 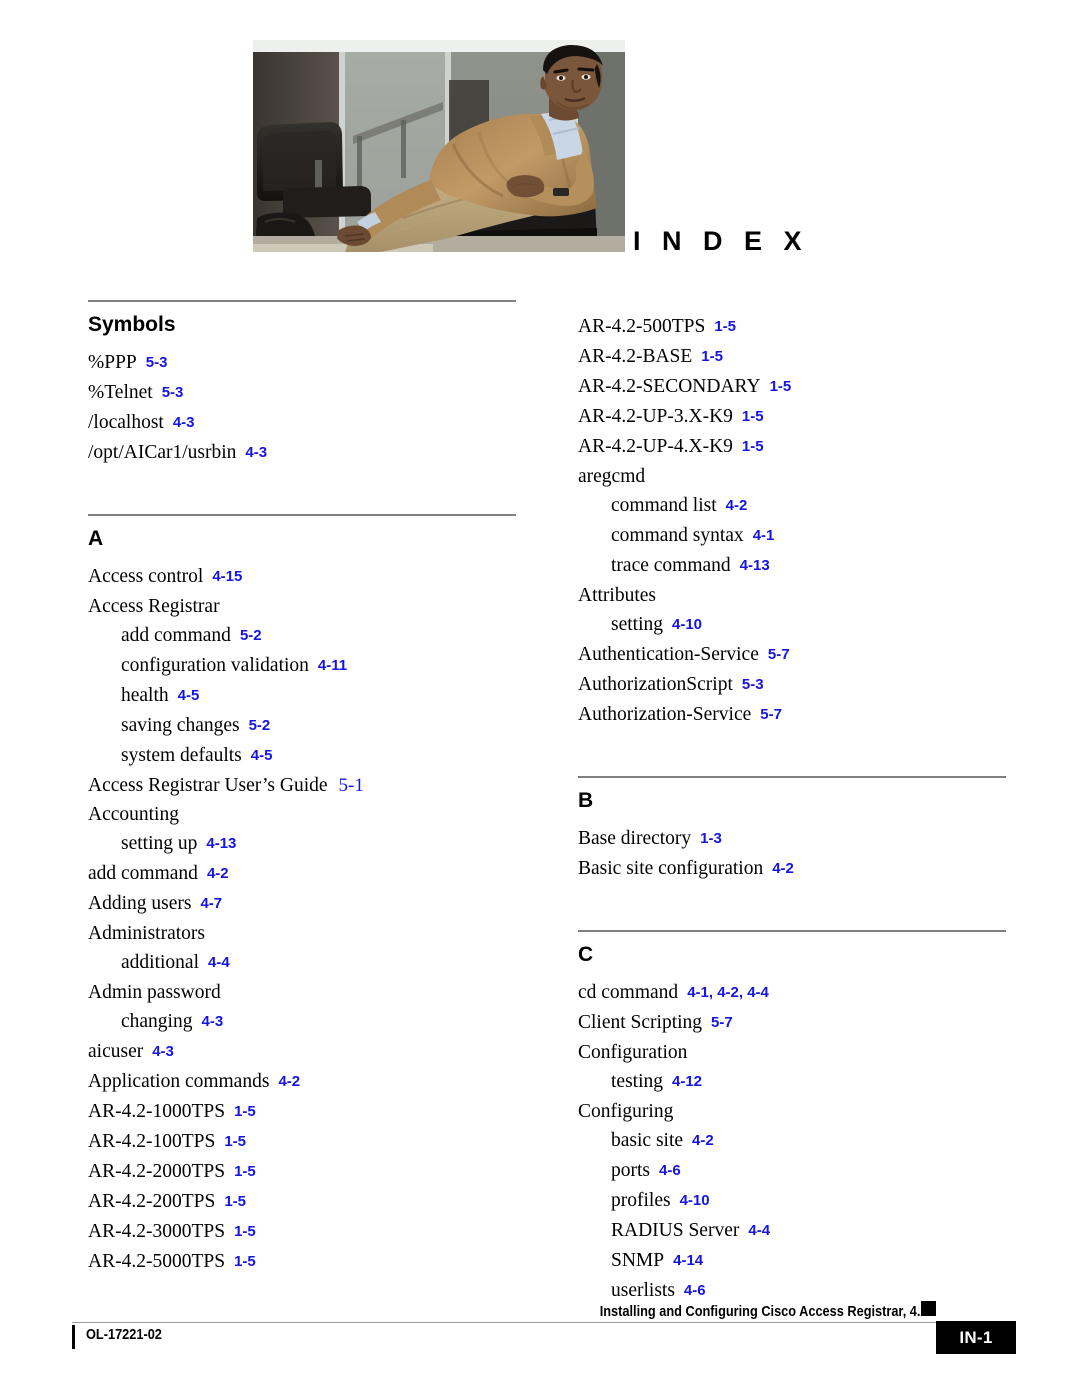 What do you see at coordinates (303, 666) in the screenshot?
I see `index-subentry: configuration validation 4-11` at bounding box center [303, 666].